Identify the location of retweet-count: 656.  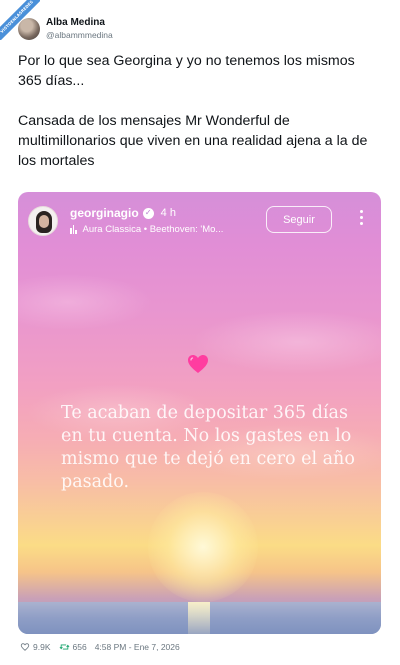
(73, 647).